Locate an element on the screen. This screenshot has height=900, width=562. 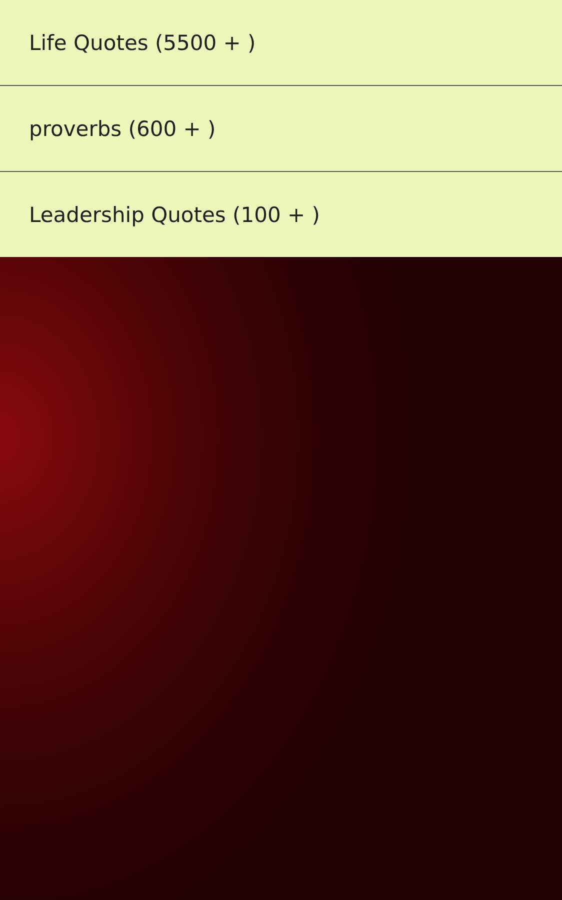
menu-item: Leadership Quotes (100 + ) is located at coordinates (281, 214).